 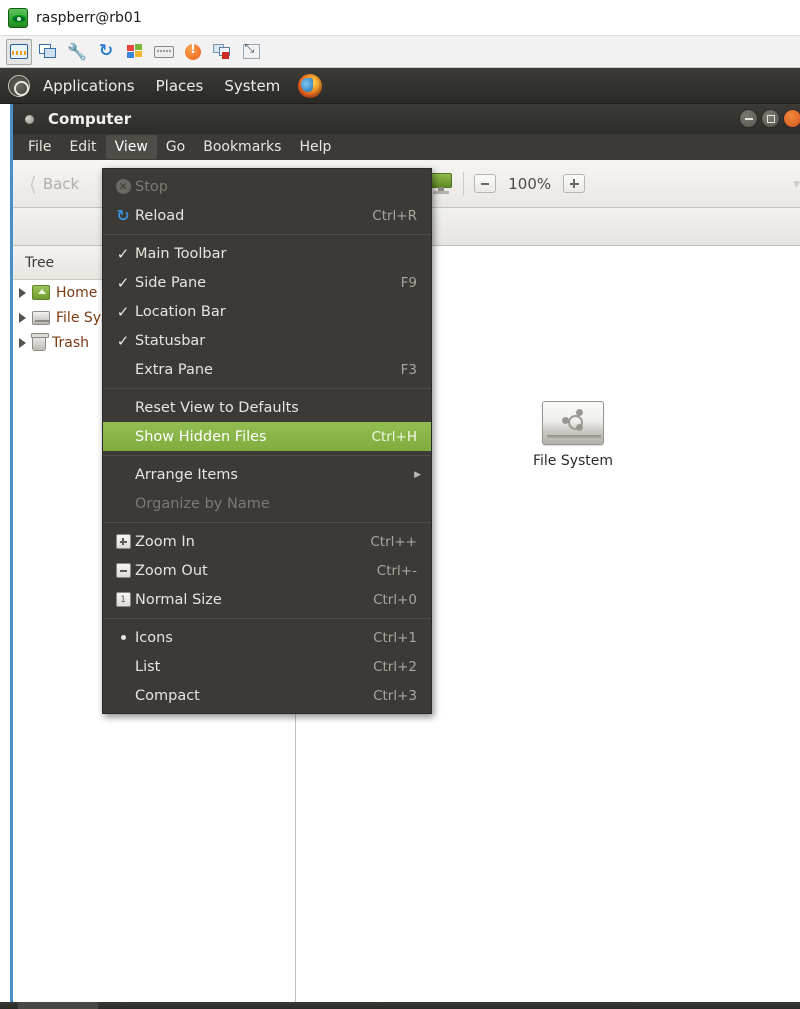 I want to click on sidebar-item-label: Trash, so click(x=70, y=342).